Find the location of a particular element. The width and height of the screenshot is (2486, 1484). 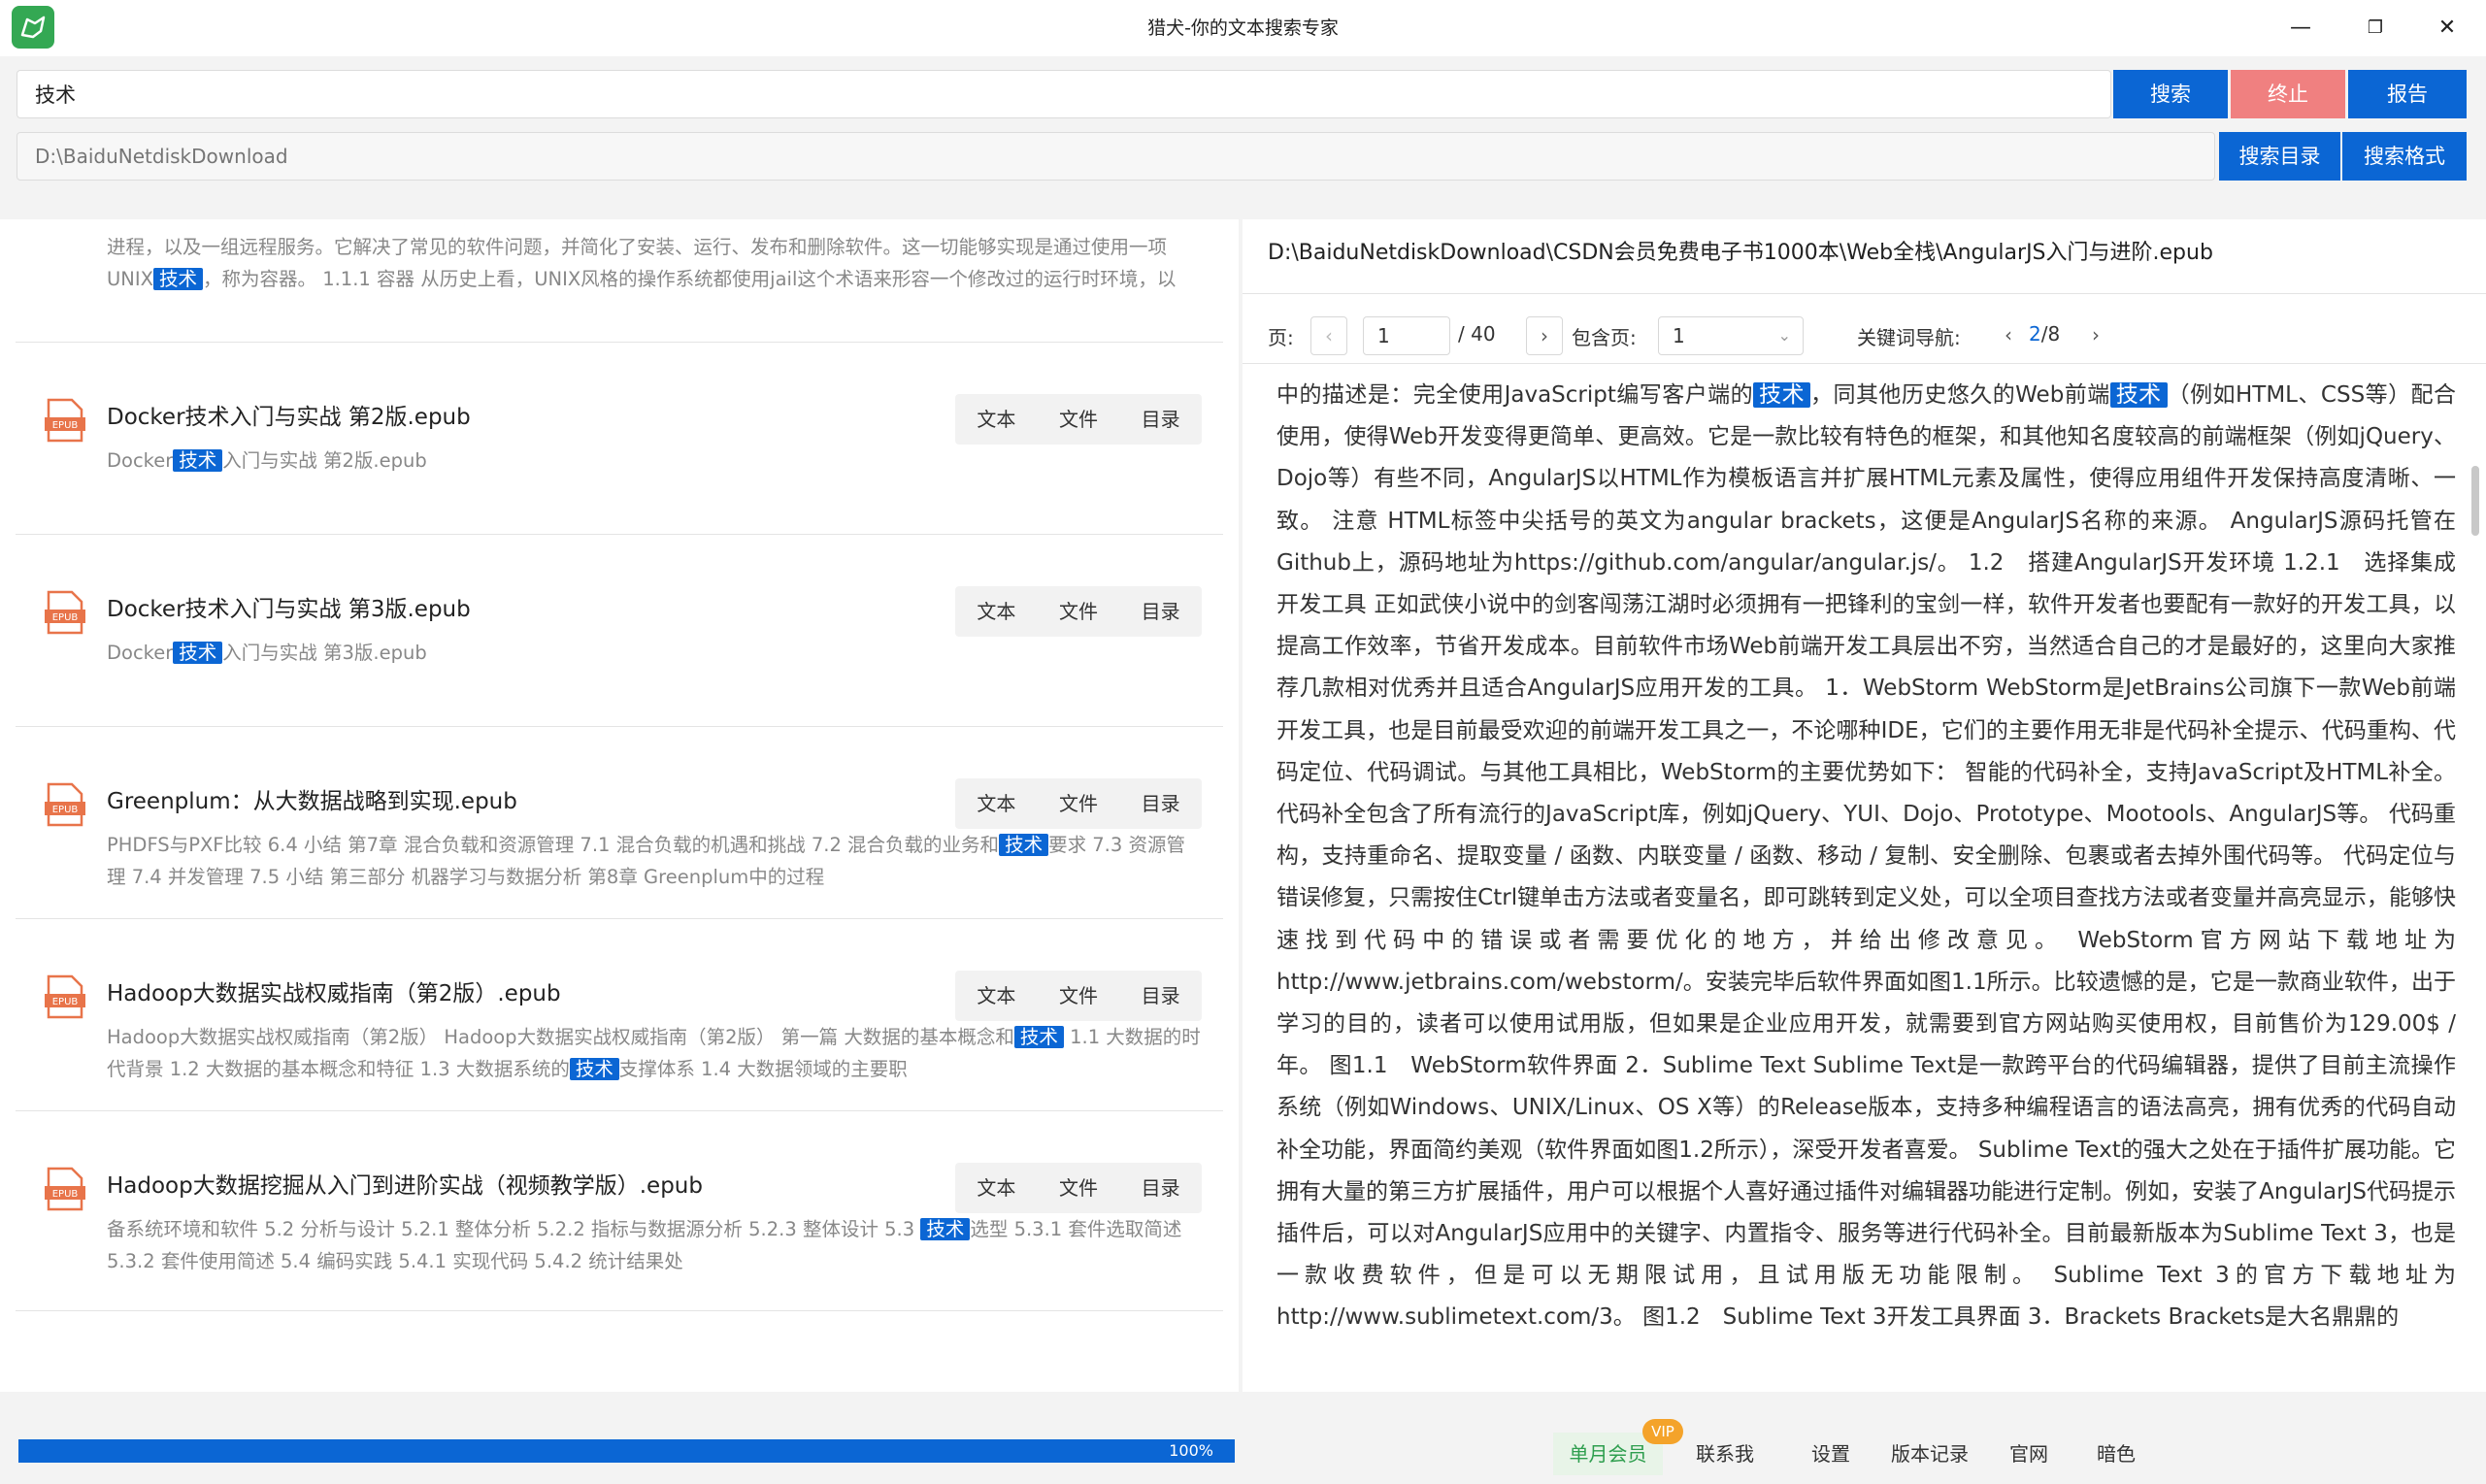

minimize-button: — is located at coordinates (2300, 28).